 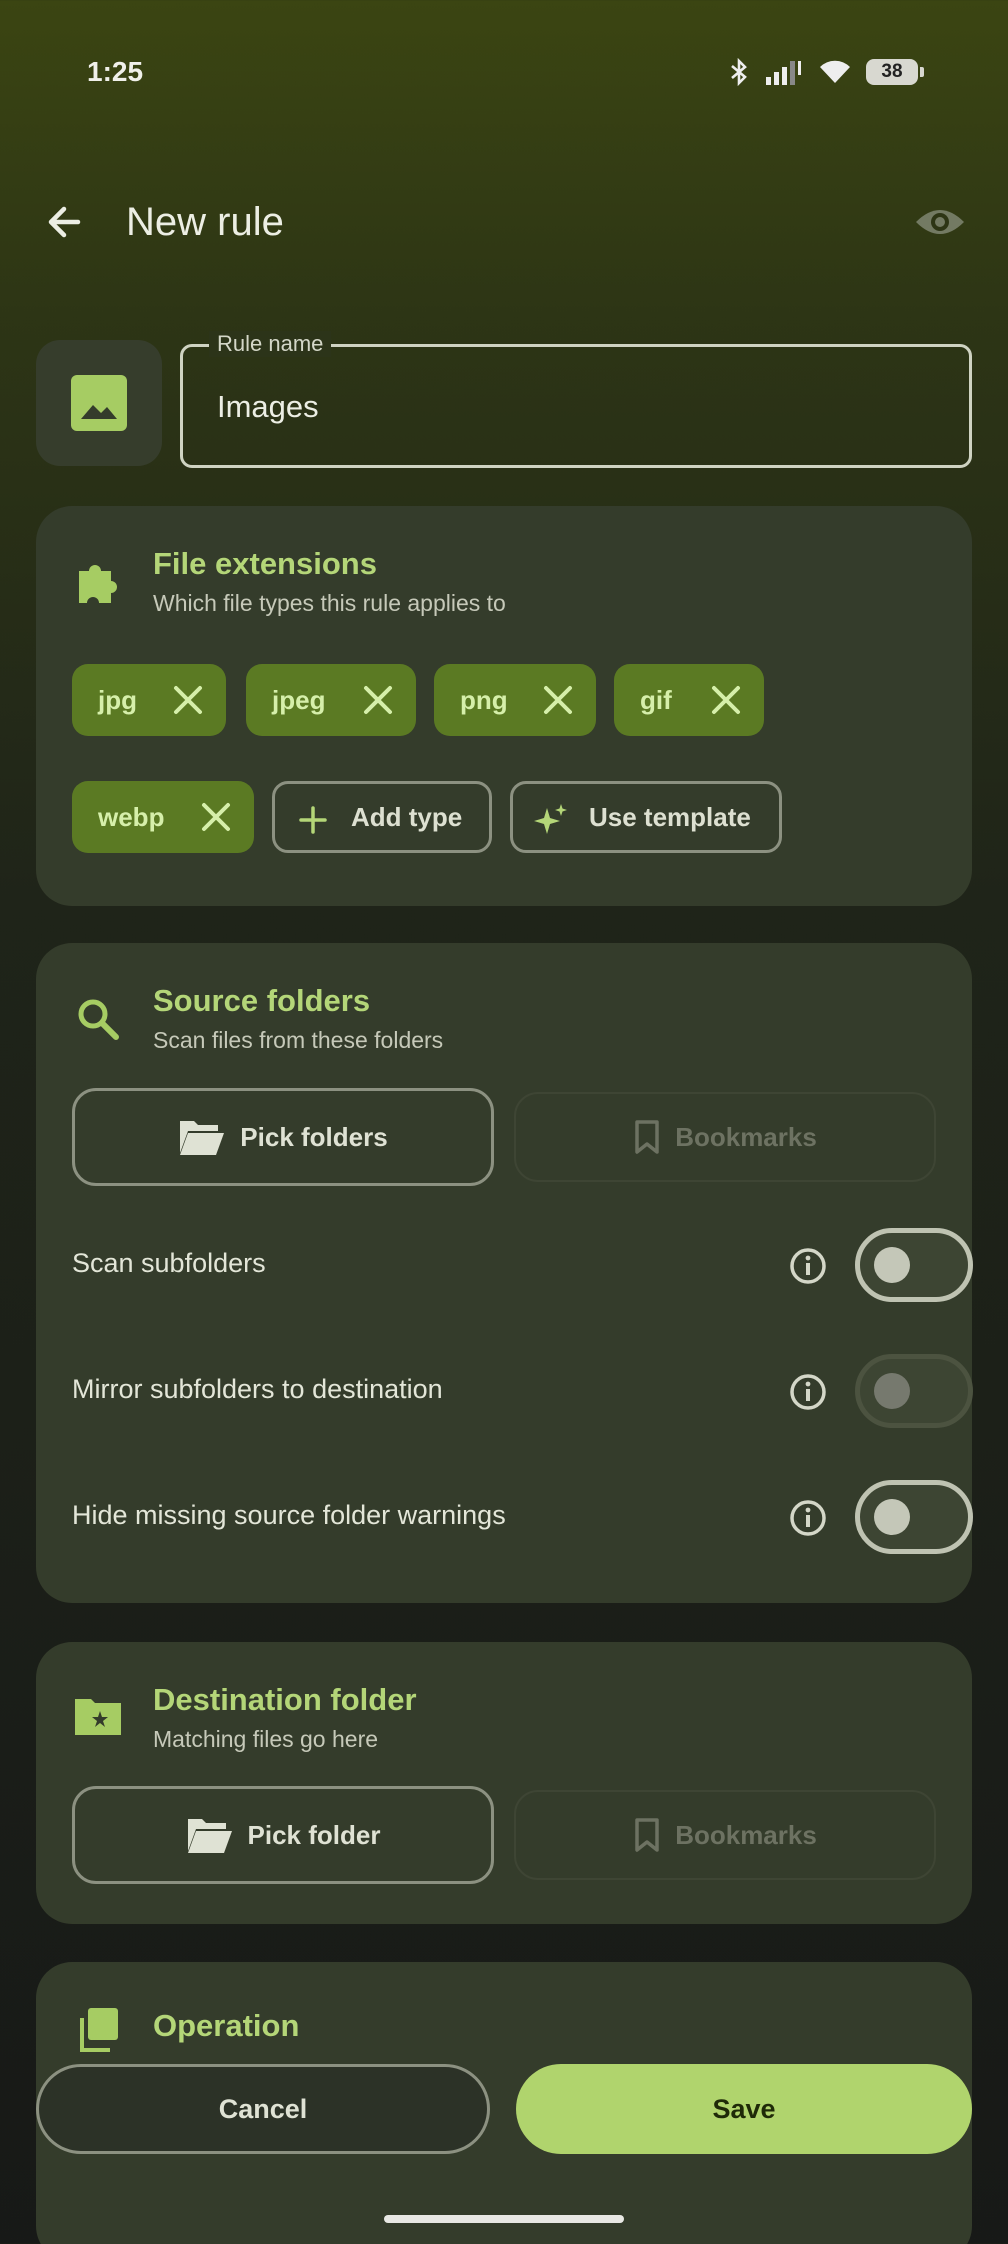 I want to click on rule-name-value: Images, so click(x=268, y=407).